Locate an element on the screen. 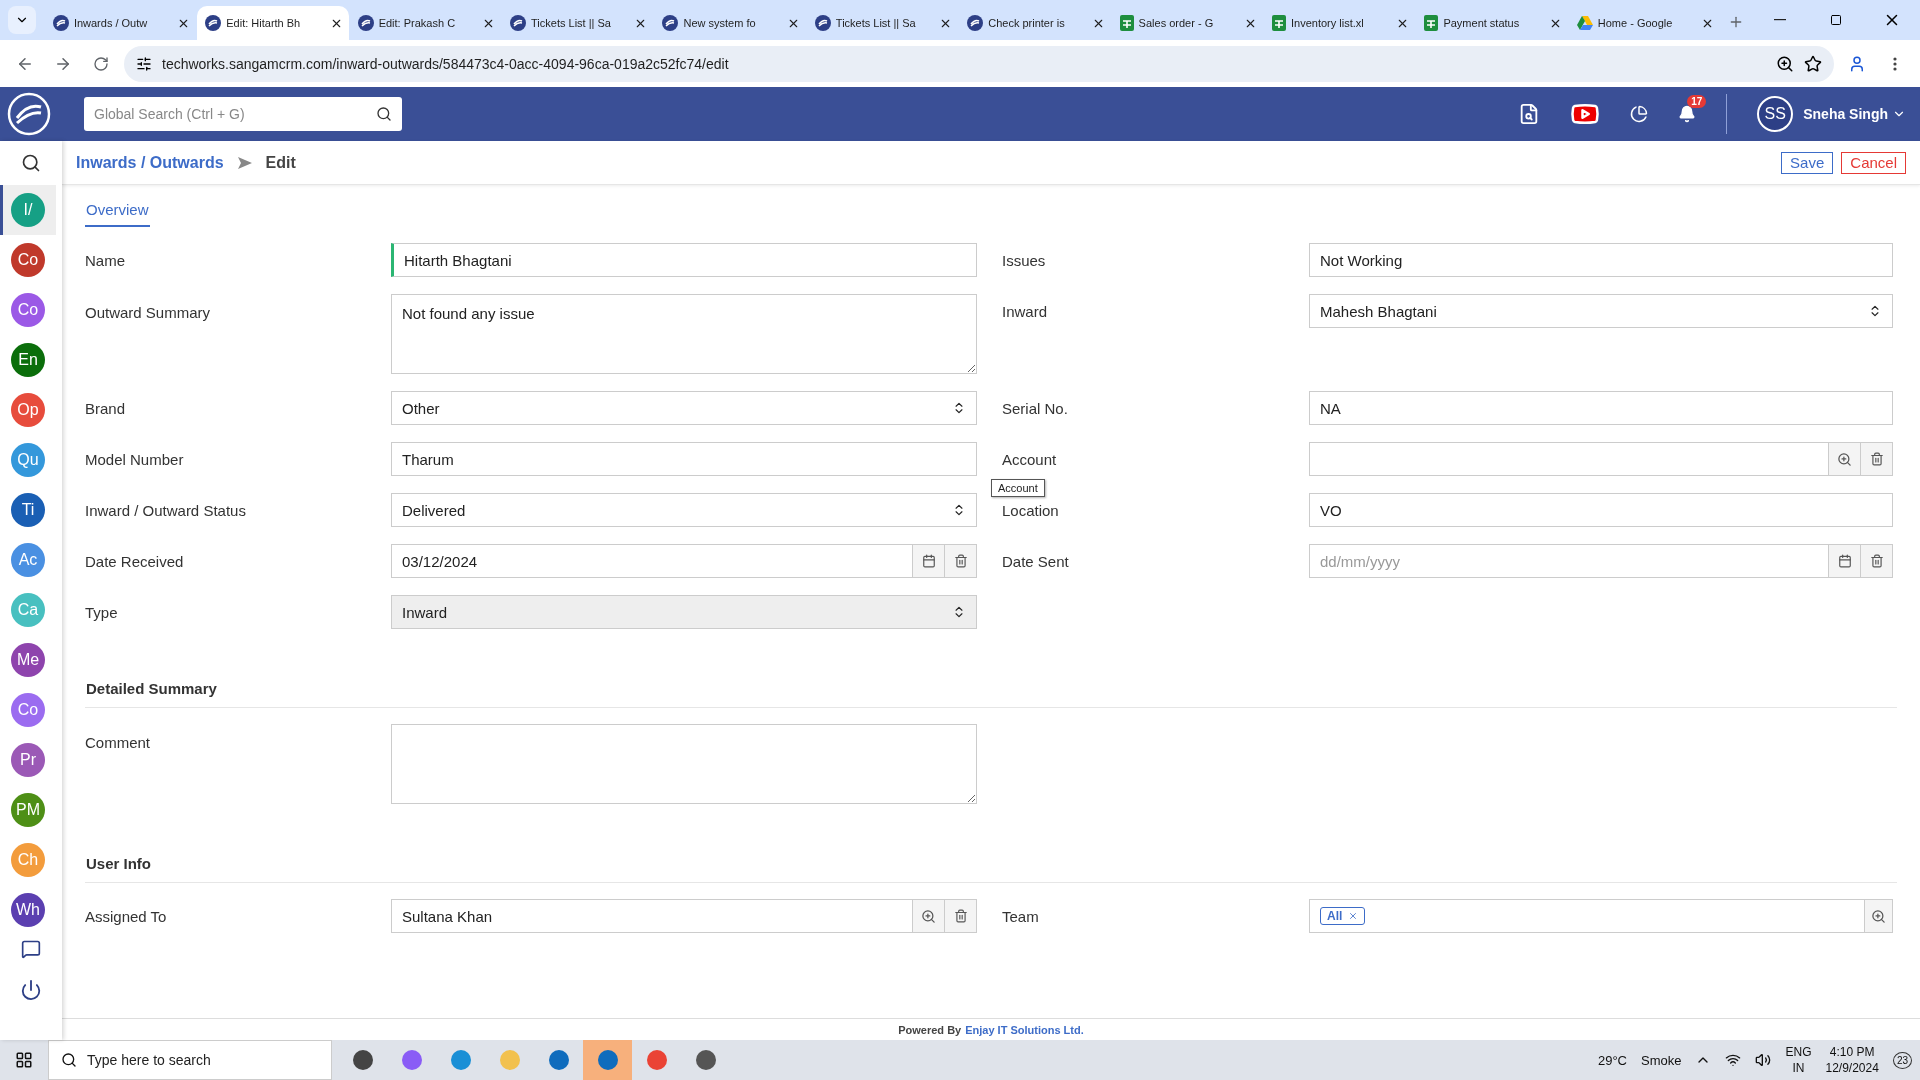  module-item: Wh is located at coordinates (28, 910).